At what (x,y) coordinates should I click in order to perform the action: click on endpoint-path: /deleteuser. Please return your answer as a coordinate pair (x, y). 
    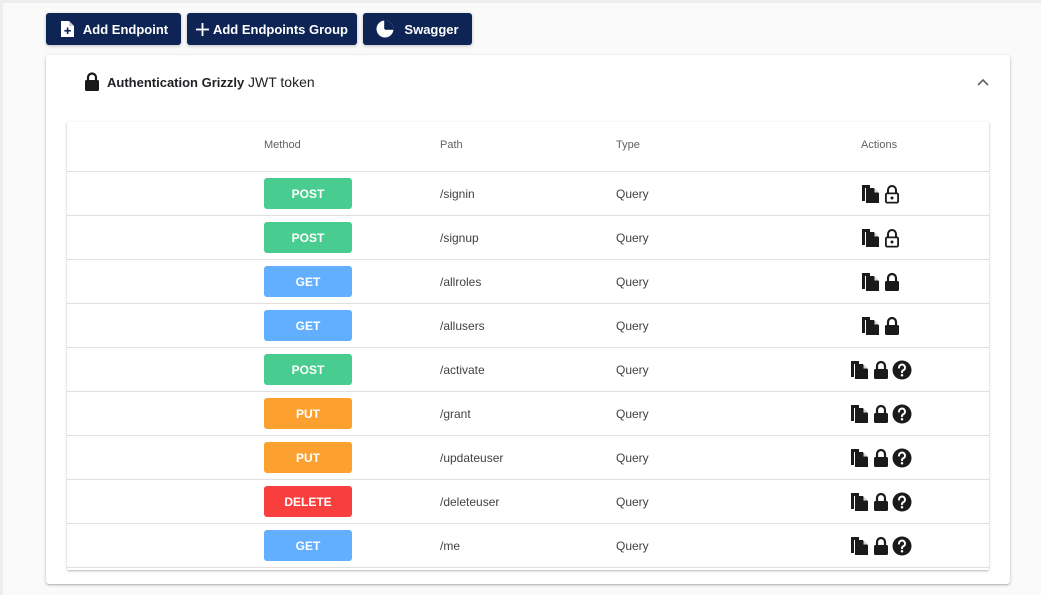
    Looking at the image, I should click on (470, 502).